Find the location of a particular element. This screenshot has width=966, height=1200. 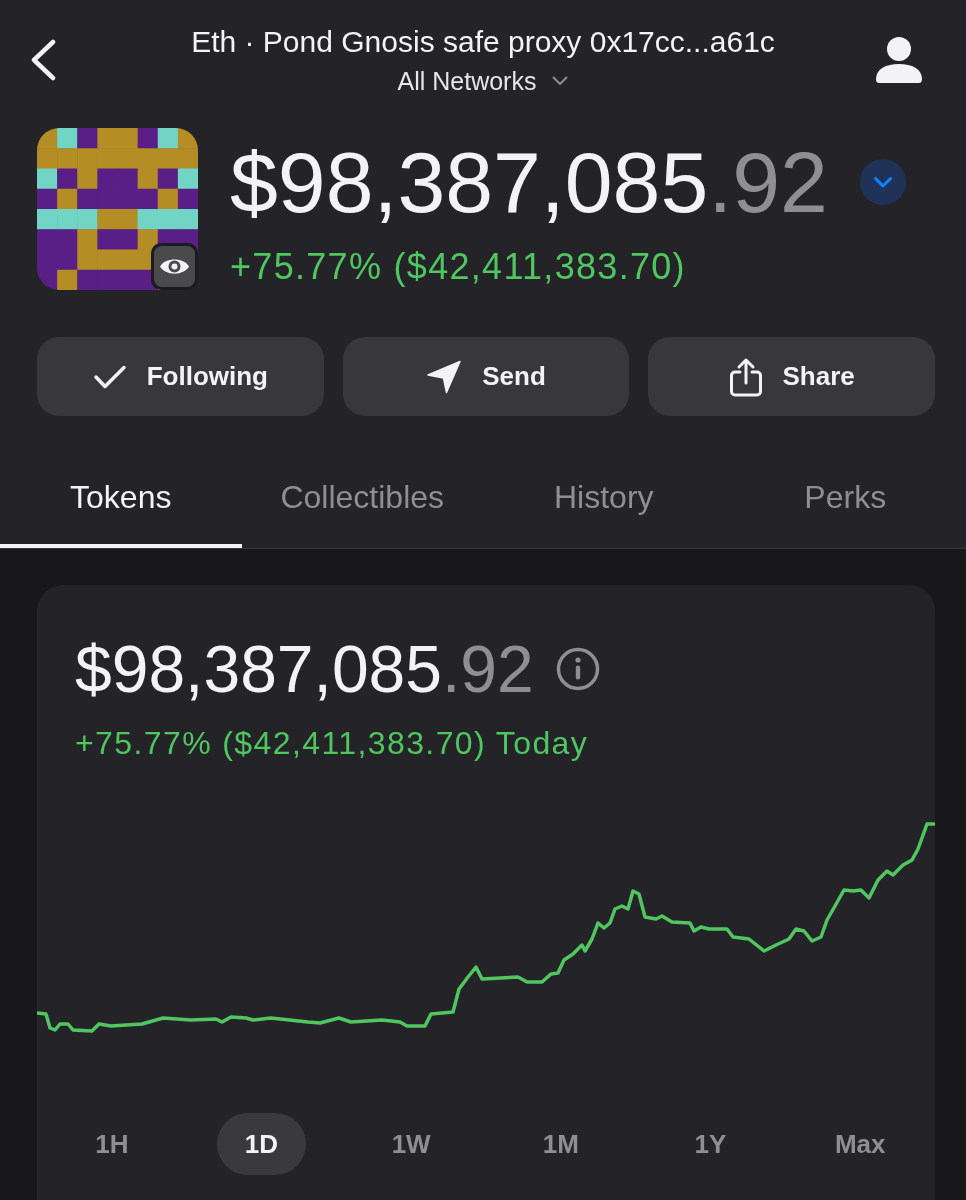

time-range-tab: 1D is located at coordinates (261, 1144).